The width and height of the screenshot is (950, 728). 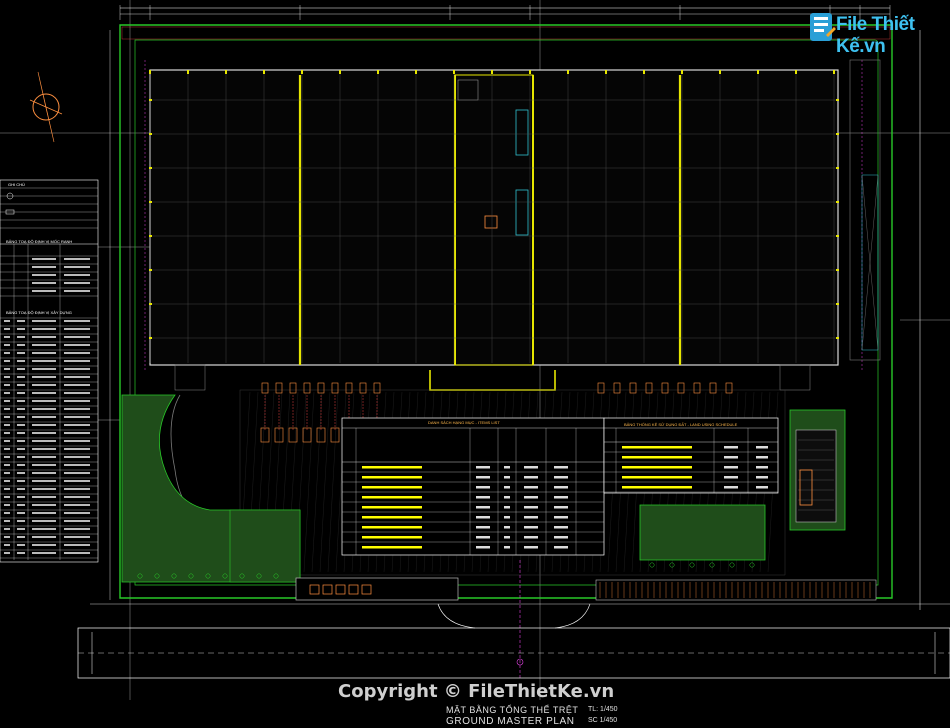 I want to click on drawing-title-english: GROUND MASTER PLAN, so click(x=510, y=721).